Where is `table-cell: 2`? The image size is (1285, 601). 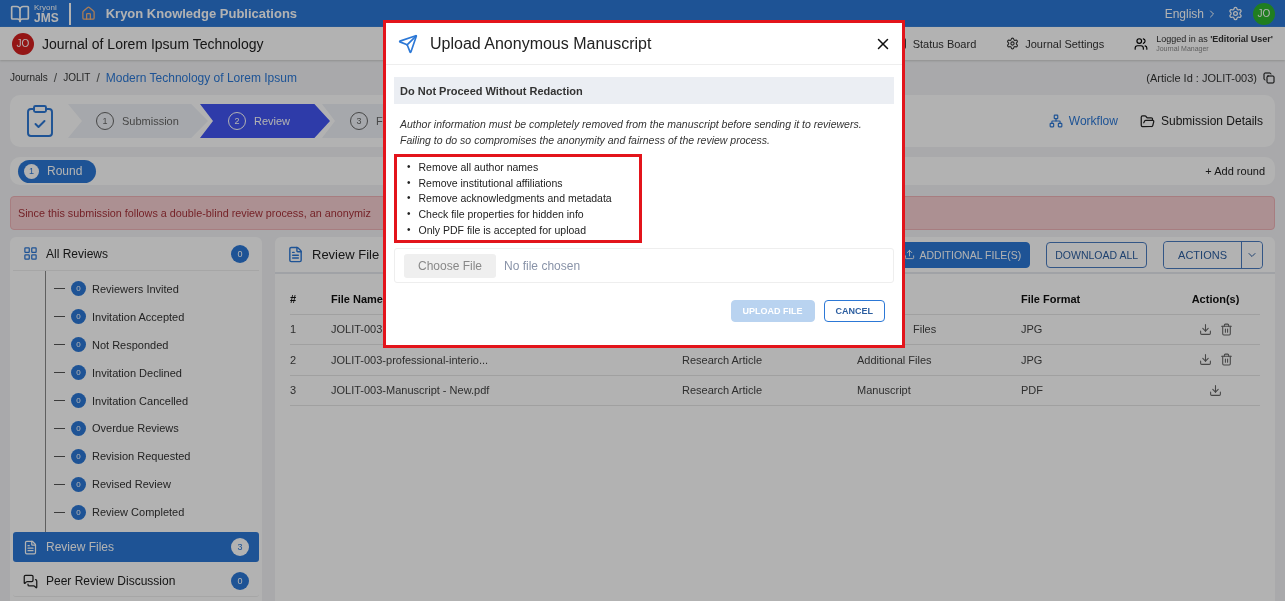 table-cell: 2 is located at coordinates (293, 359).